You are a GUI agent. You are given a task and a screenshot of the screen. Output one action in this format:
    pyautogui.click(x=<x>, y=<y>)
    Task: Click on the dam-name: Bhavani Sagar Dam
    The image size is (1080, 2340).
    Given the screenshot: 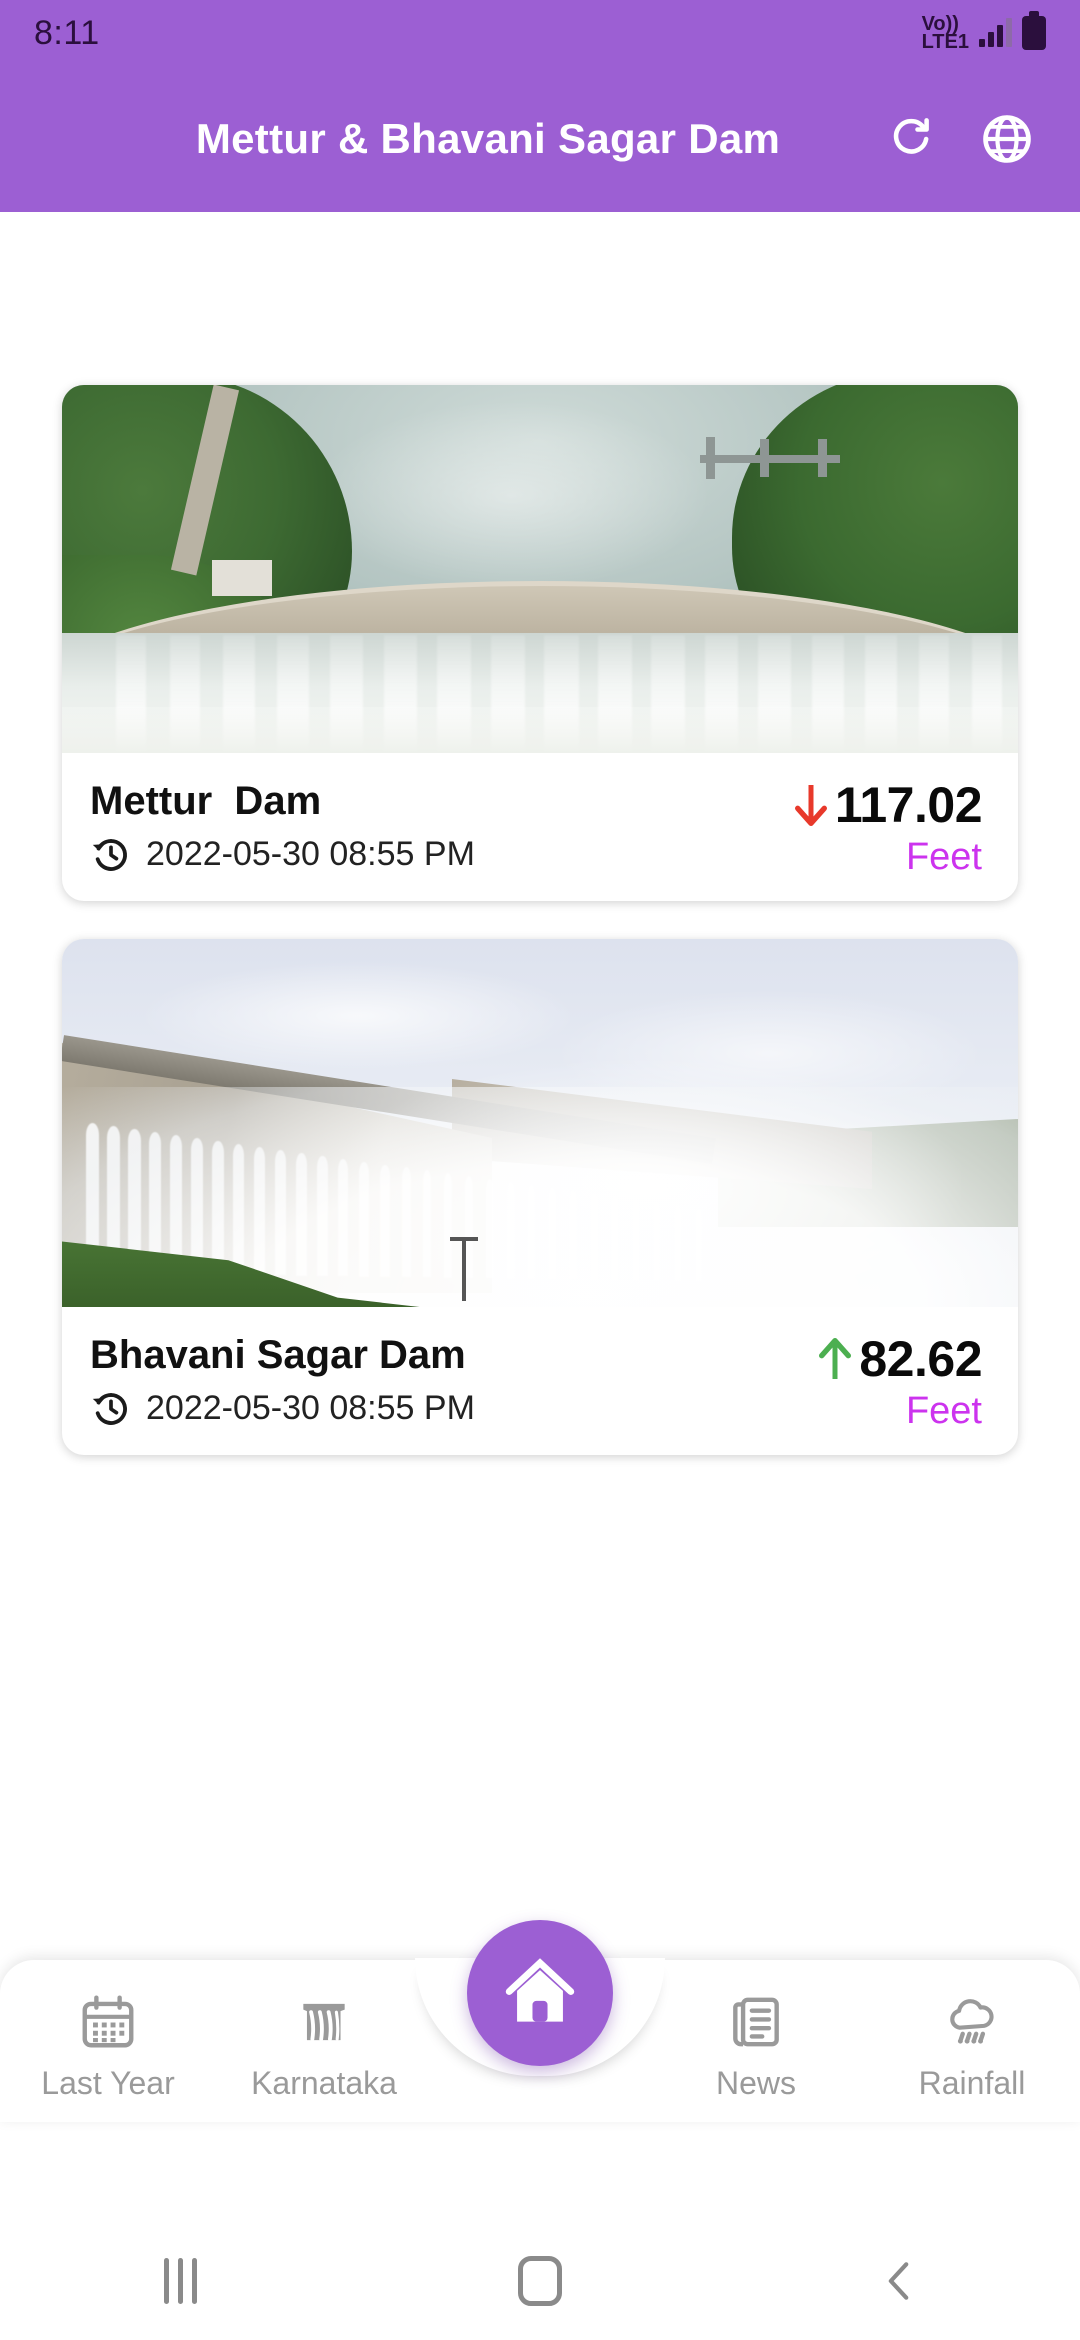 What is the action you would take?
    pyautogui.click(x=278, y=1354)
    